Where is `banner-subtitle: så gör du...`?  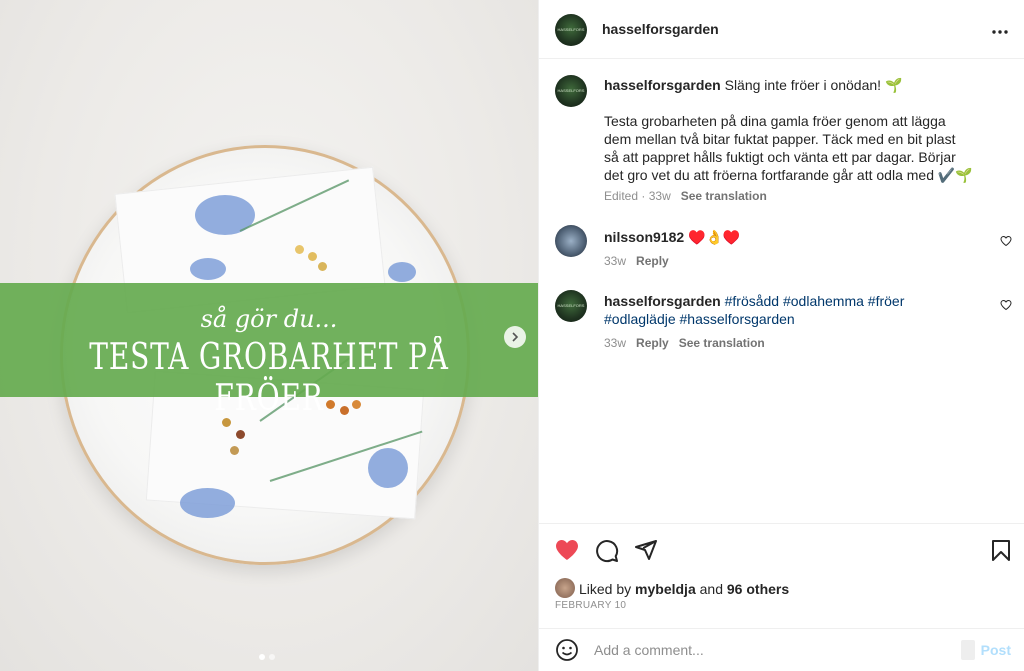 banner-subtitle: så gör du... is located at coordinates (269, 319).